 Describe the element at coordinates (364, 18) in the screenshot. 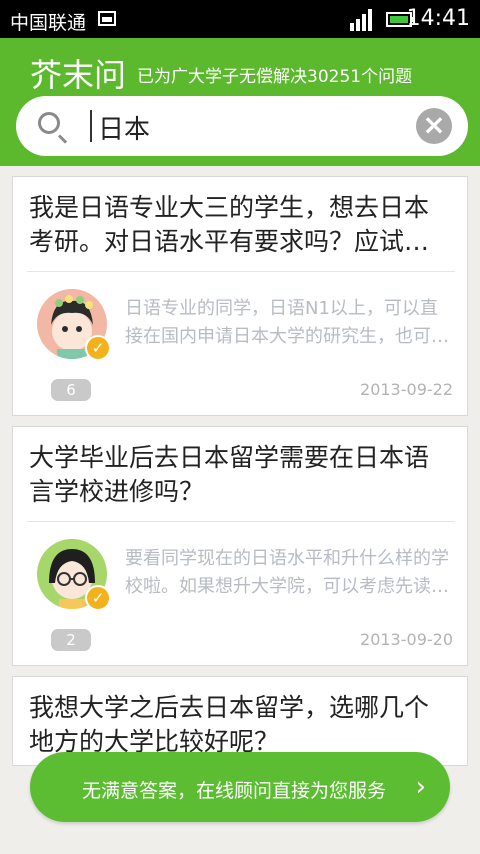

I see `signal-icon` at that location.